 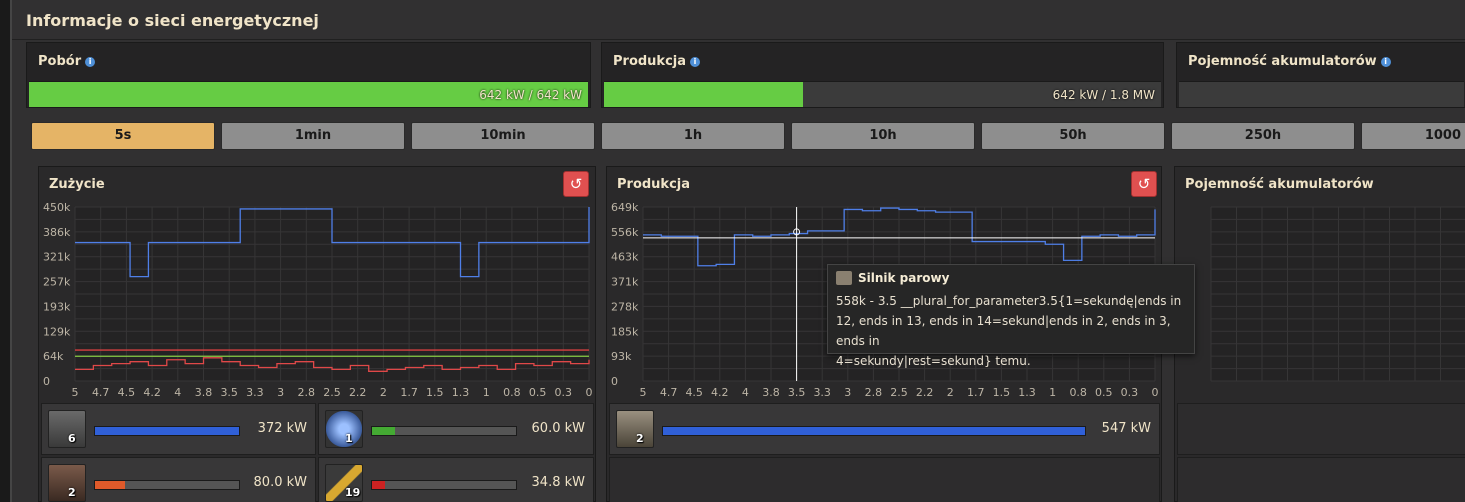 I want to click on list-item: 6 372 kW, so click(x=178, y=429).